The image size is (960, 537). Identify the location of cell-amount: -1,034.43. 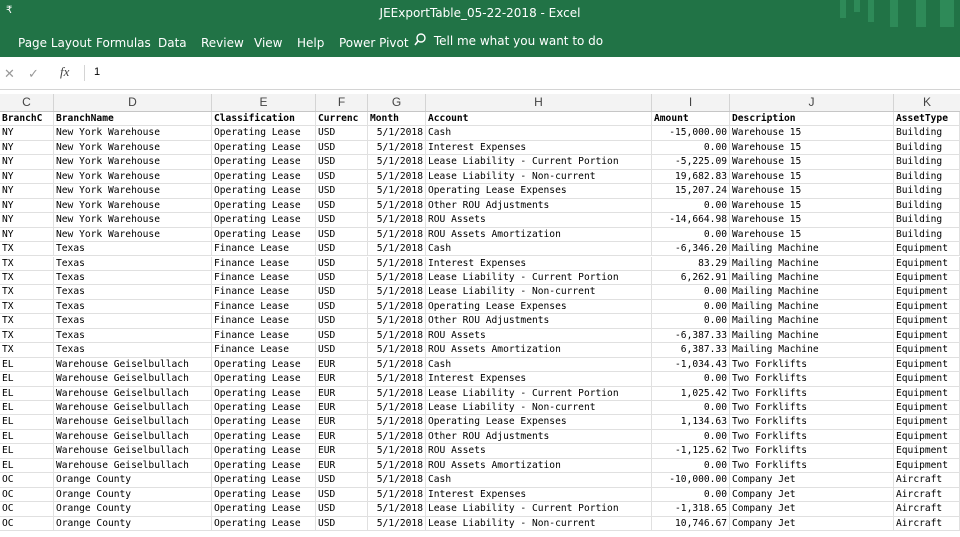
(691, 364).